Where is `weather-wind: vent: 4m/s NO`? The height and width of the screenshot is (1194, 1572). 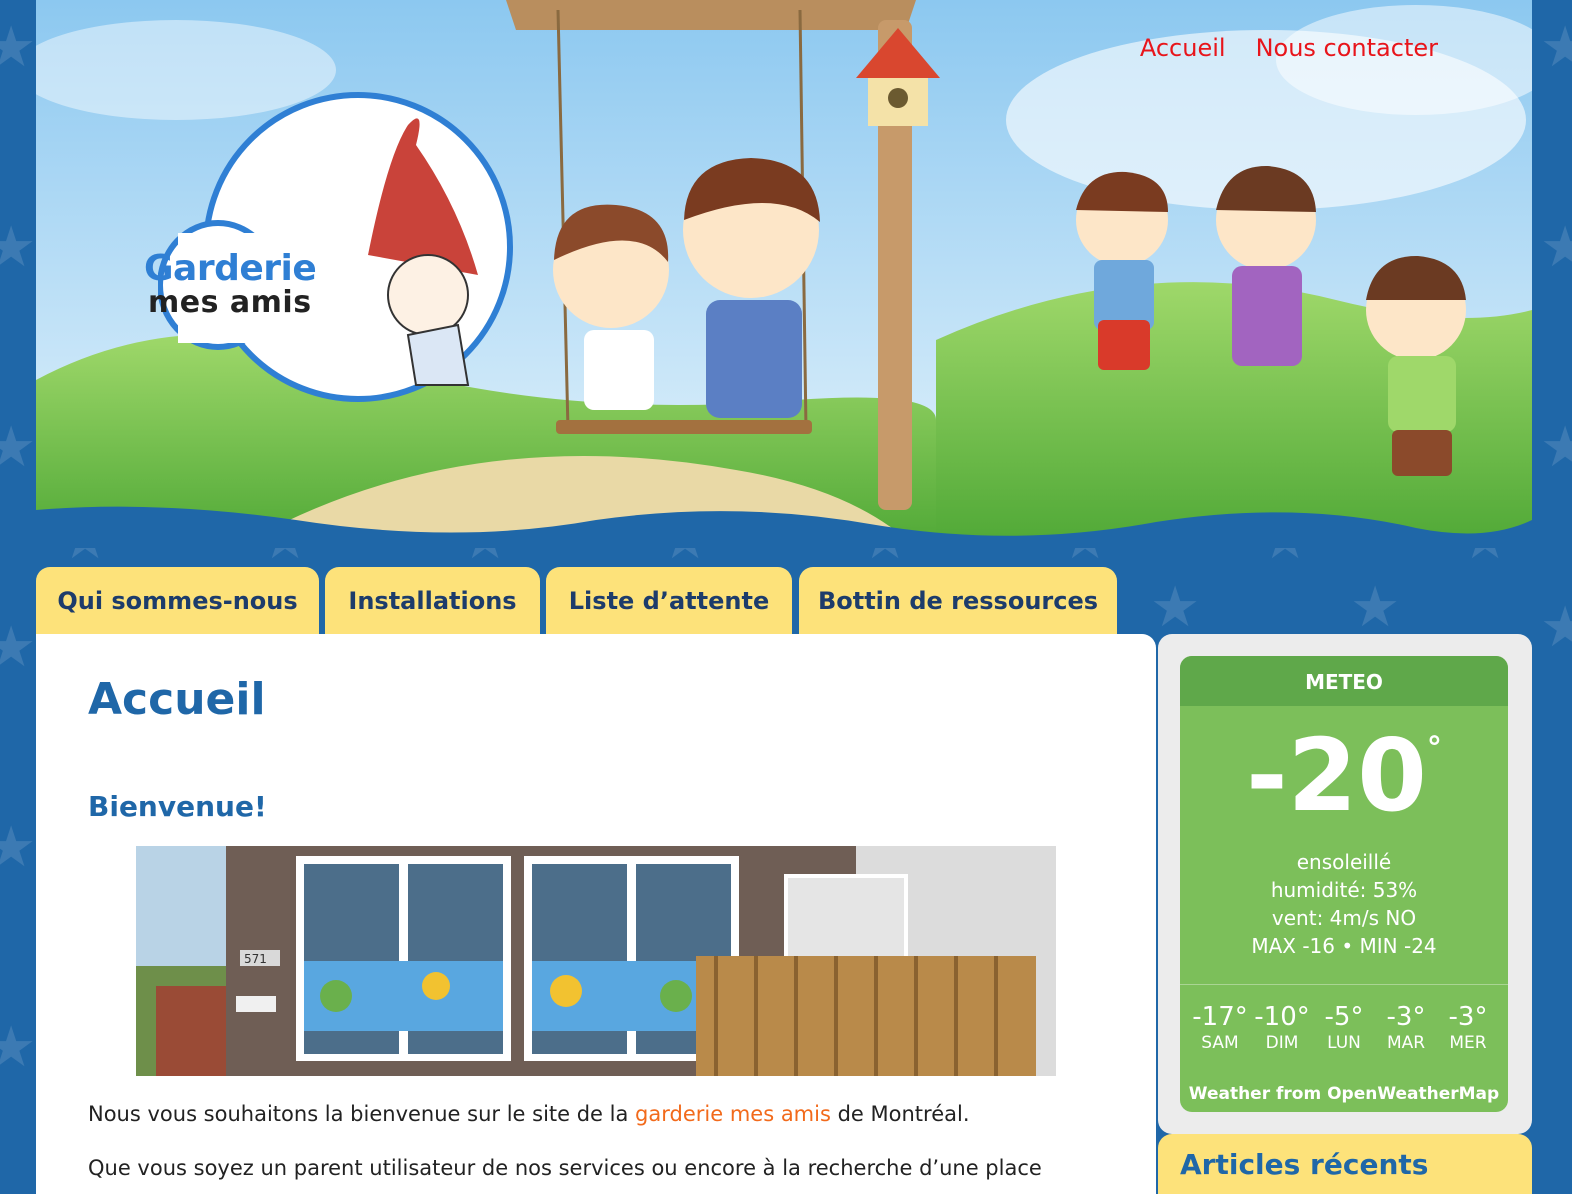 weather-wind: vent: 4m/s NO is located at coordinates (1344, 918).